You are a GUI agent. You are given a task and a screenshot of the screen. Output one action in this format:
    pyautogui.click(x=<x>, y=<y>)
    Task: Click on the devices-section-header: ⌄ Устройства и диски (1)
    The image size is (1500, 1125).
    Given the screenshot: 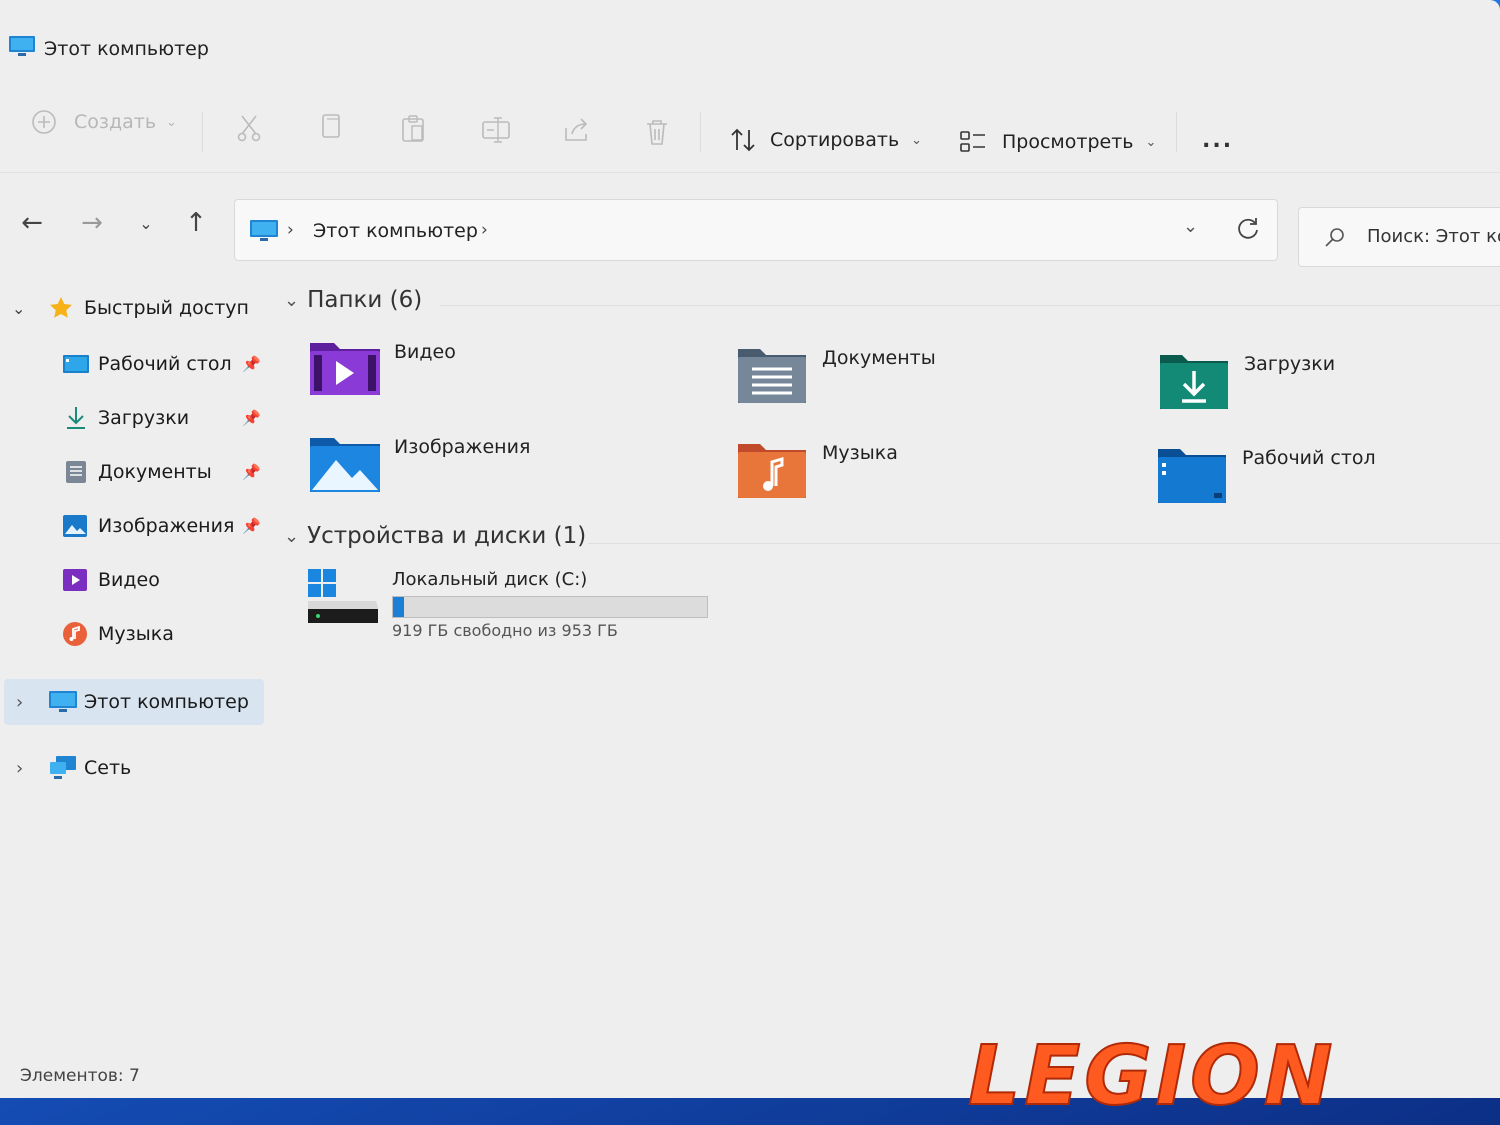 What is the action you would take?
    pyautogui.click(x=435, y=536)
    